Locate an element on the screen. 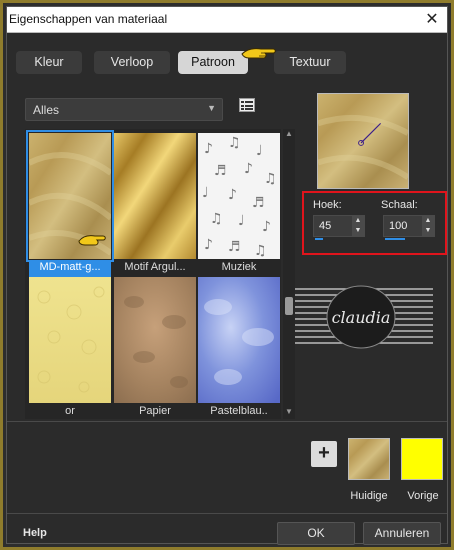 This screenshot has width=454, height=550. chevron-down-icon: ▼ is located at coordinates (211, 108).